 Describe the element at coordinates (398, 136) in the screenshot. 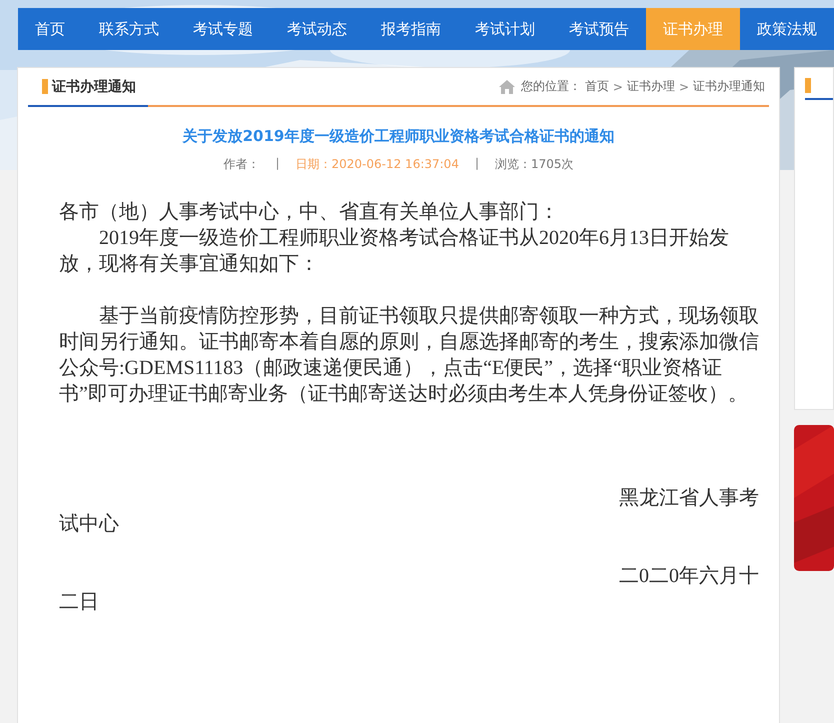

I see `article-title: 关于发放2019年度一级造价工程师职业资格考试合格证书的通知` at that location.